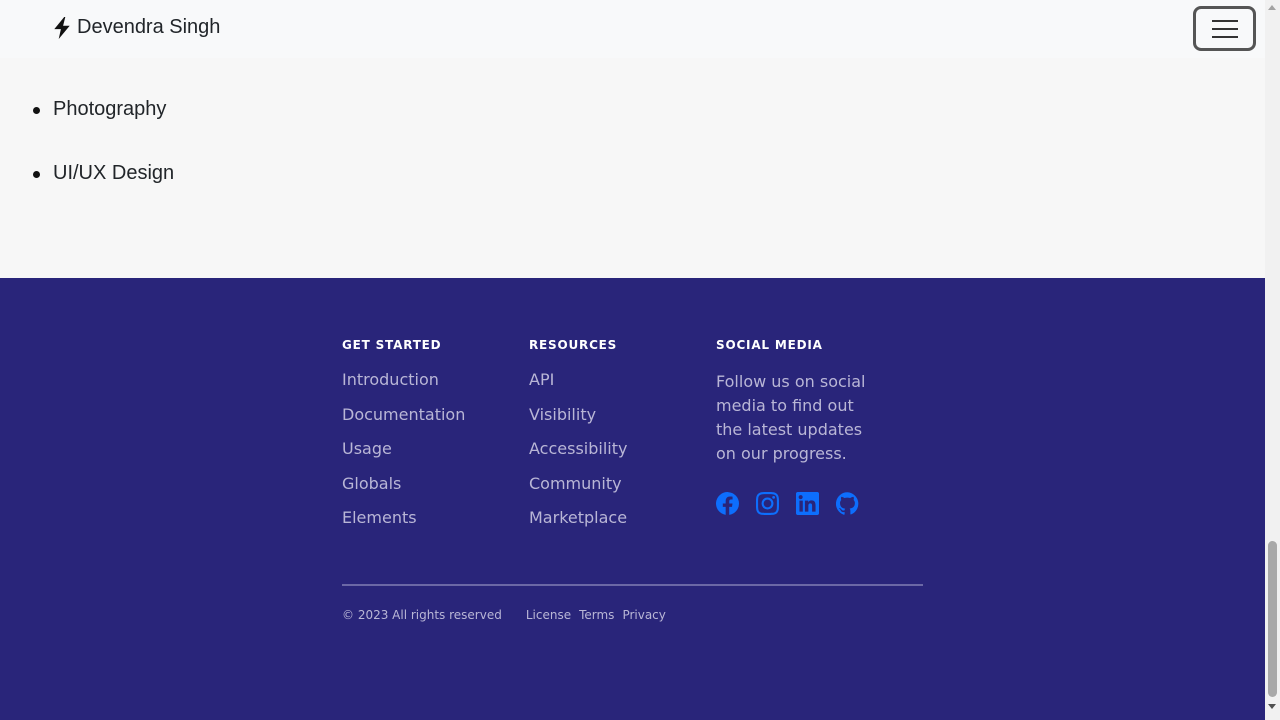  What do you see at coordinates (99, 109) in the screenshot?
I see `list-item: Photography` at bounding box center [99, 109].